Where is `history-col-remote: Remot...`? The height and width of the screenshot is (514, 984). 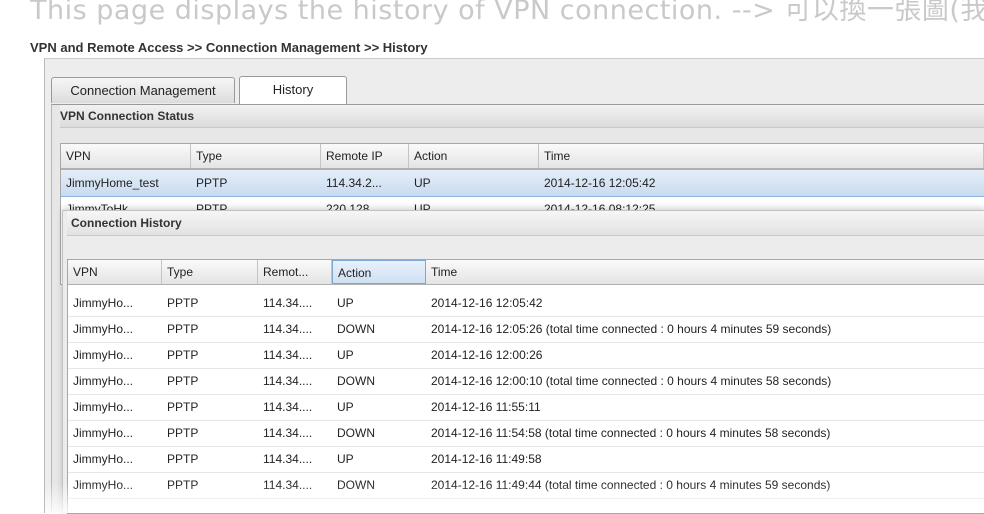 history-col-remote: Remot... is located at coordinates (295, 272).